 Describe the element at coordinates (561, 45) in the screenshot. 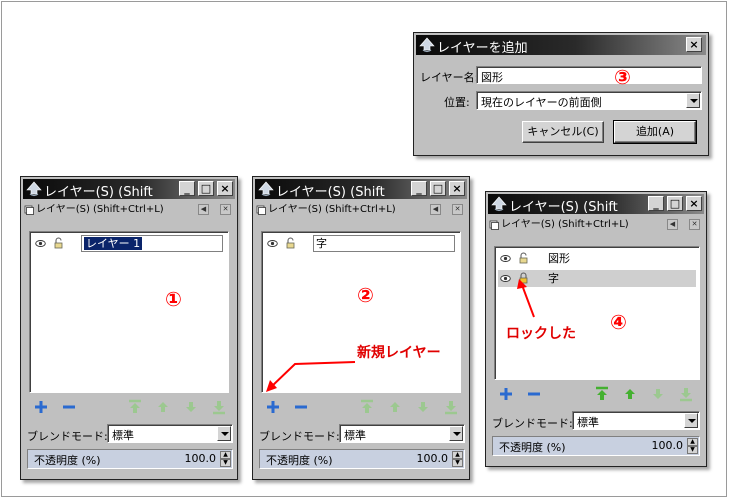

I see `dialog-titlebar: レイヤーを追加 ×` at that location.